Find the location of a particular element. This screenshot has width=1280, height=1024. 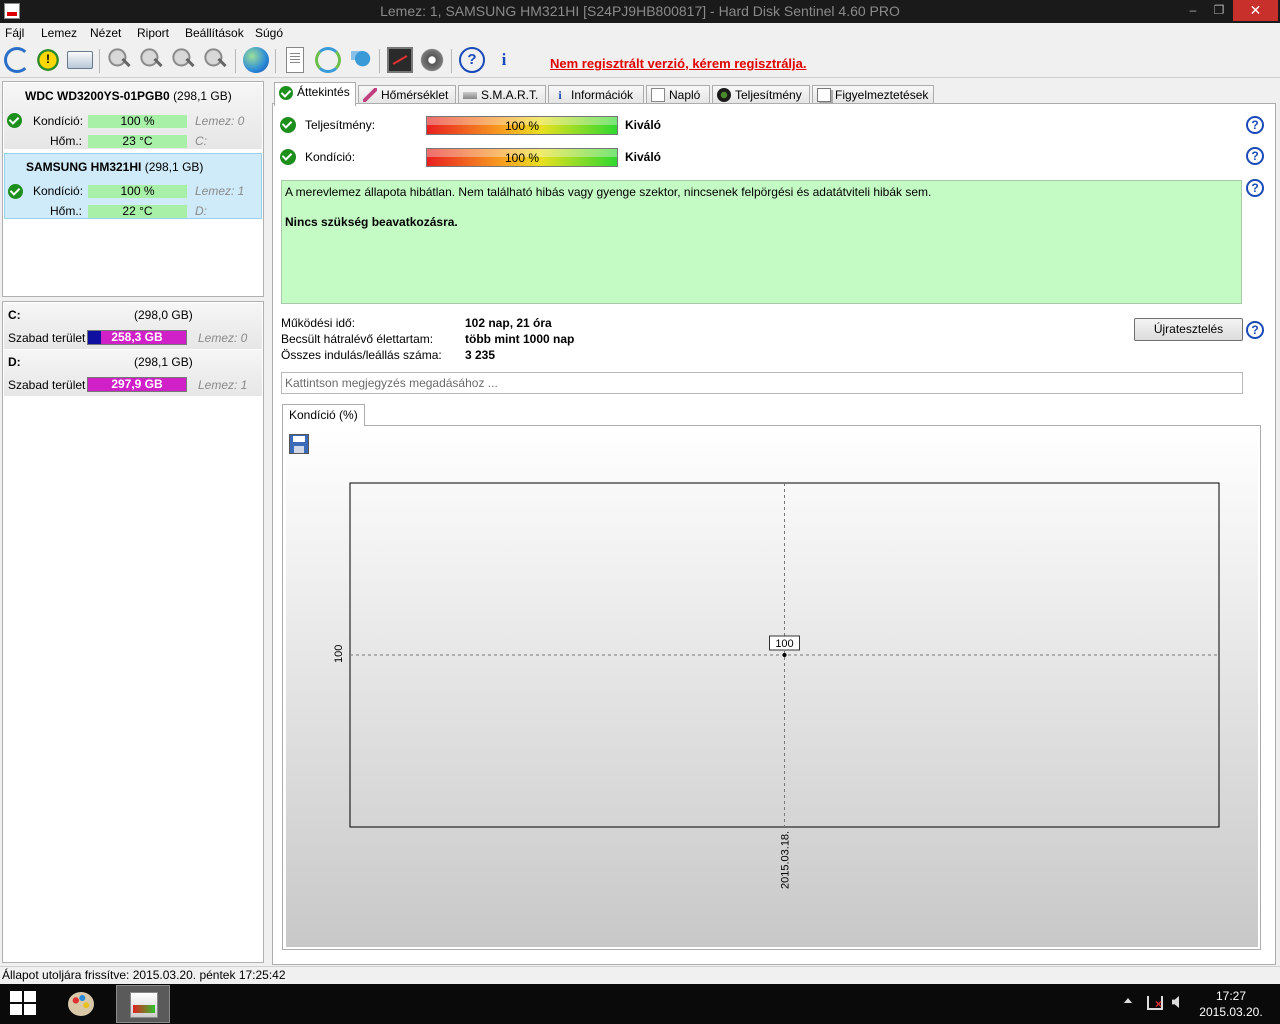

probe-check-icon is located at coordinates (184, 60).